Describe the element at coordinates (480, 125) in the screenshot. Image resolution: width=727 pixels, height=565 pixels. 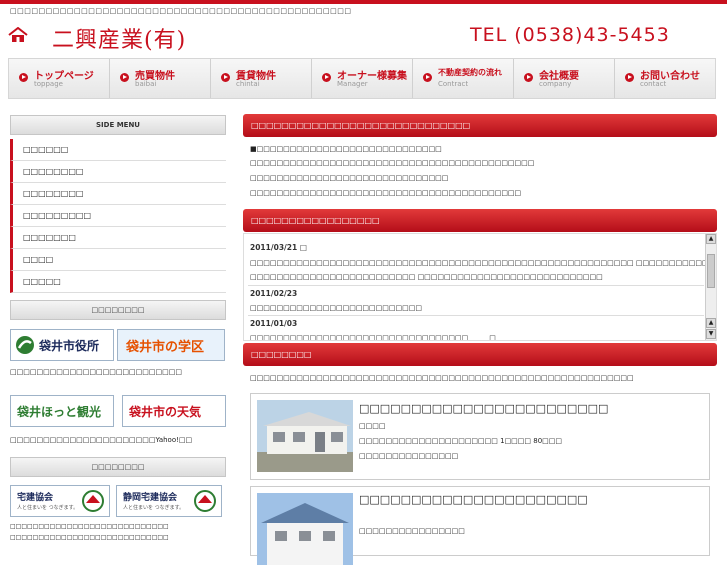
I see `intro-heading: □□□□□□□□□□□□□□□□□□□□□□□□□□□□□` at that location.